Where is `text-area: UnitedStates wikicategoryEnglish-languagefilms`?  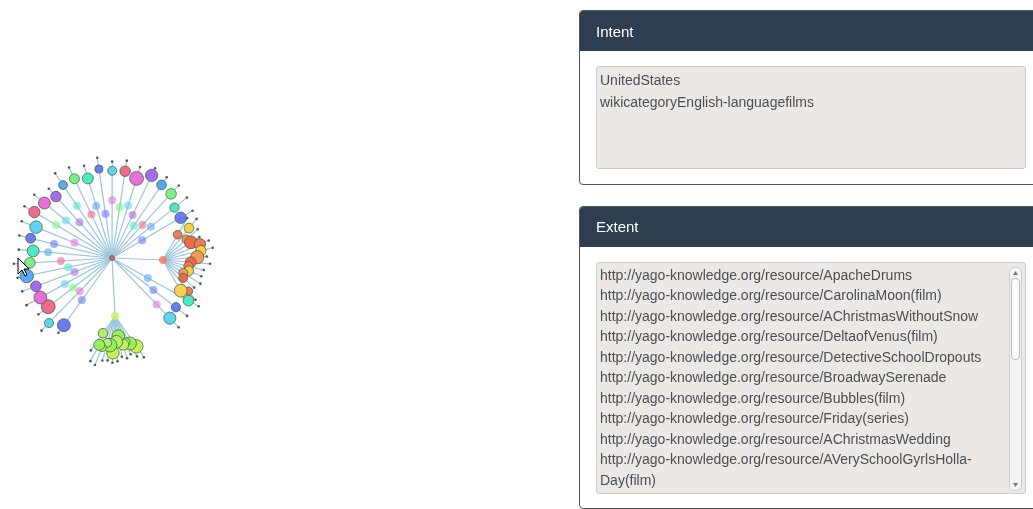 text-area: UnitedStates wikicategoryEnglish-languagefilms is located at coordinates (811, 117).